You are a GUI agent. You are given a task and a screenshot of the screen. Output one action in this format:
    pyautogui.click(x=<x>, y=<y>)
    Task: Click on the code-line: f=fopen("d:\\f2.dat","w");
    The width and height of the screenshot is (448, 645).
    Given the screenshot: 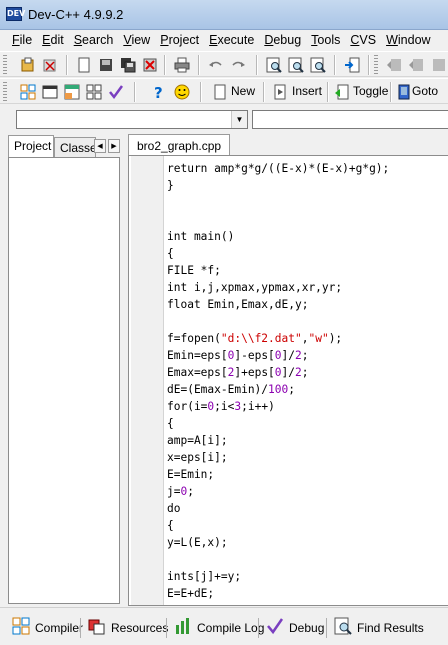 What is the action you would take?
    pyautogui.click(x=278, y=338)
    